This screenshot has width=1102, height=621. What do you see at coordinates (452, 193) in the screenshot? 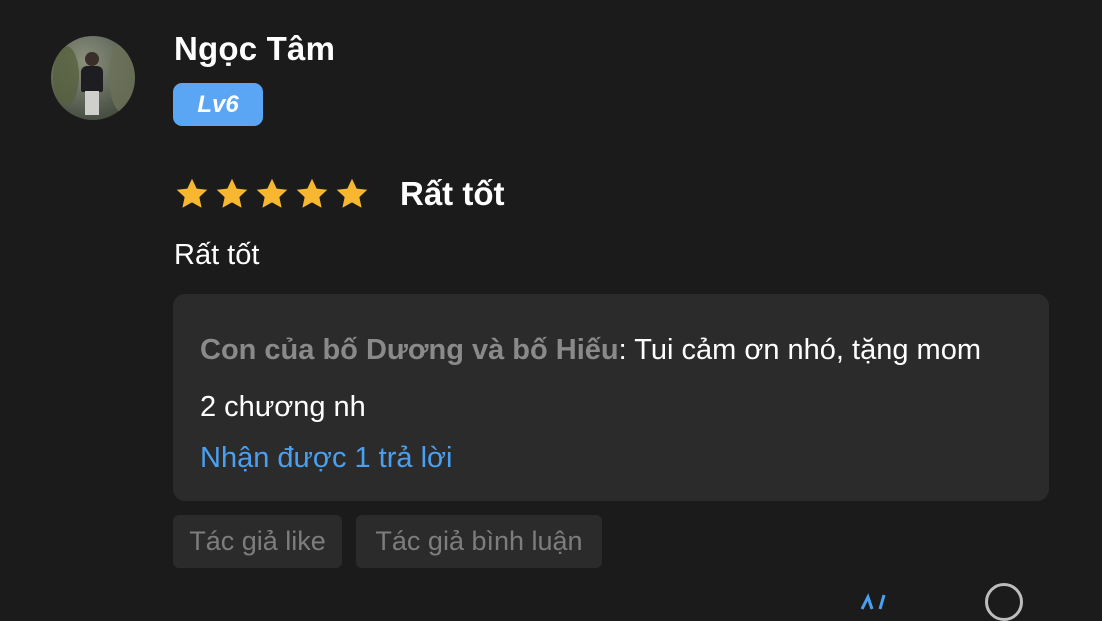
I see `rating-label: Rất tốt` at bounding box center [452, 193].